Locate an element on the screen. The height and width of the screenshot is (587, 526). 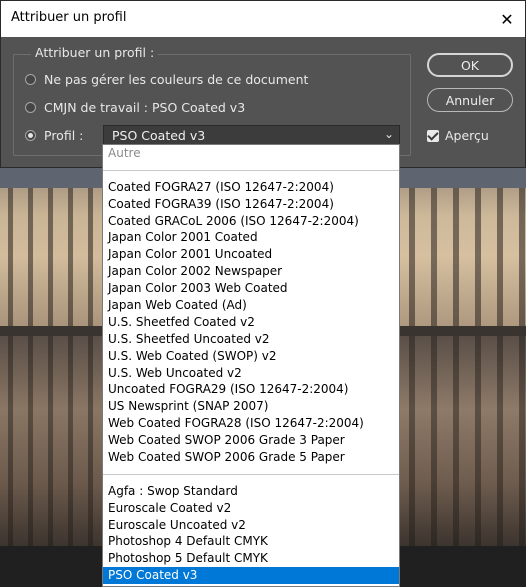
dropdown-item: Coated FOGRA27 (ISO 12647-2:2004) is located at coordinates (251, 187).